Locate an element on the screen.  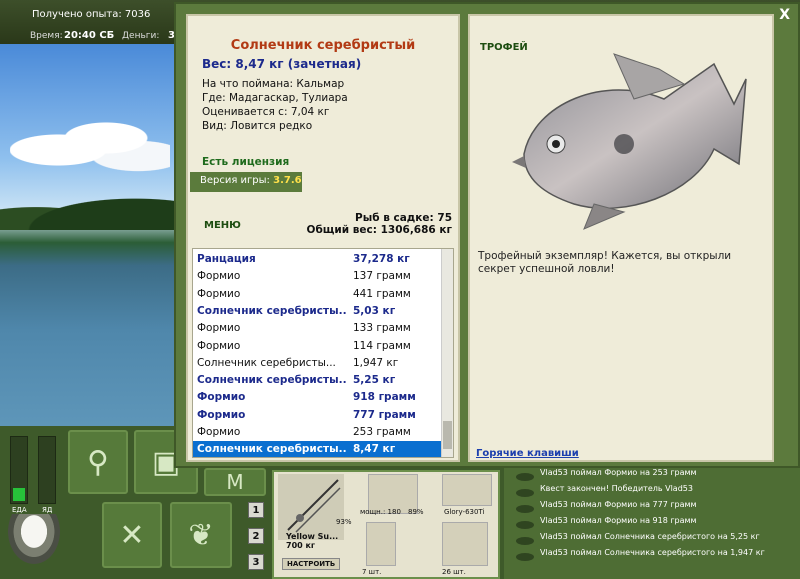
line-slot is located at coordinates (467, 490).